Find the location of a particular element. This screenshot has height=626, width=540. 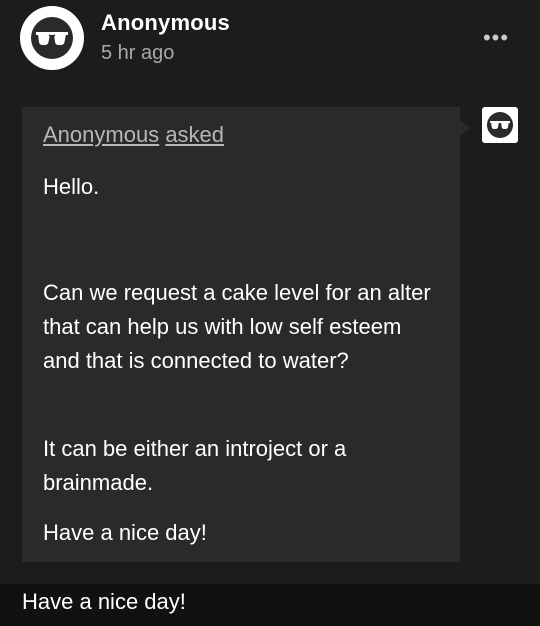

question-paragraph: Hello. is located at coordinates (71, 186).